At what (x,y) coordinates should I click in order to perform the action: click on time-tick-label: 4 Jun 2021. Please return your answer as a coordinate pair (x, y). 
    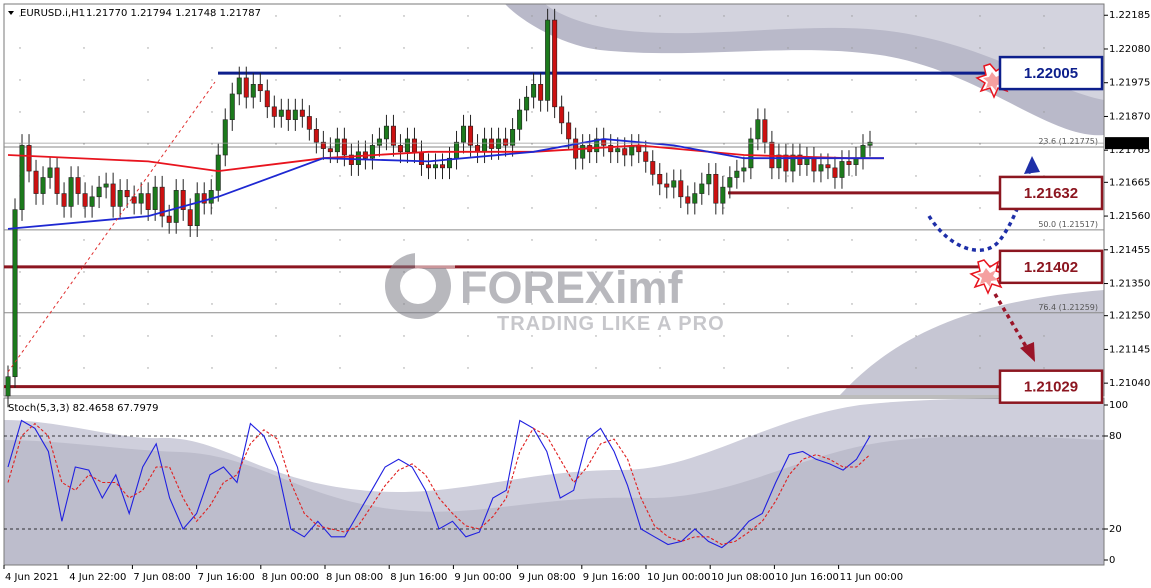
    Looking at the image, I should click on (32, 577).